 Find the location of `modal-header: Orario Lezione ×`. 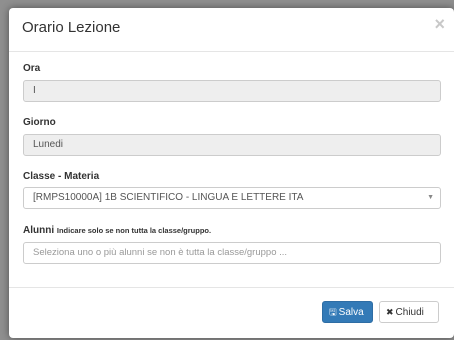

modal-header: Orario Lezione × is located at coordinates (231, 30).